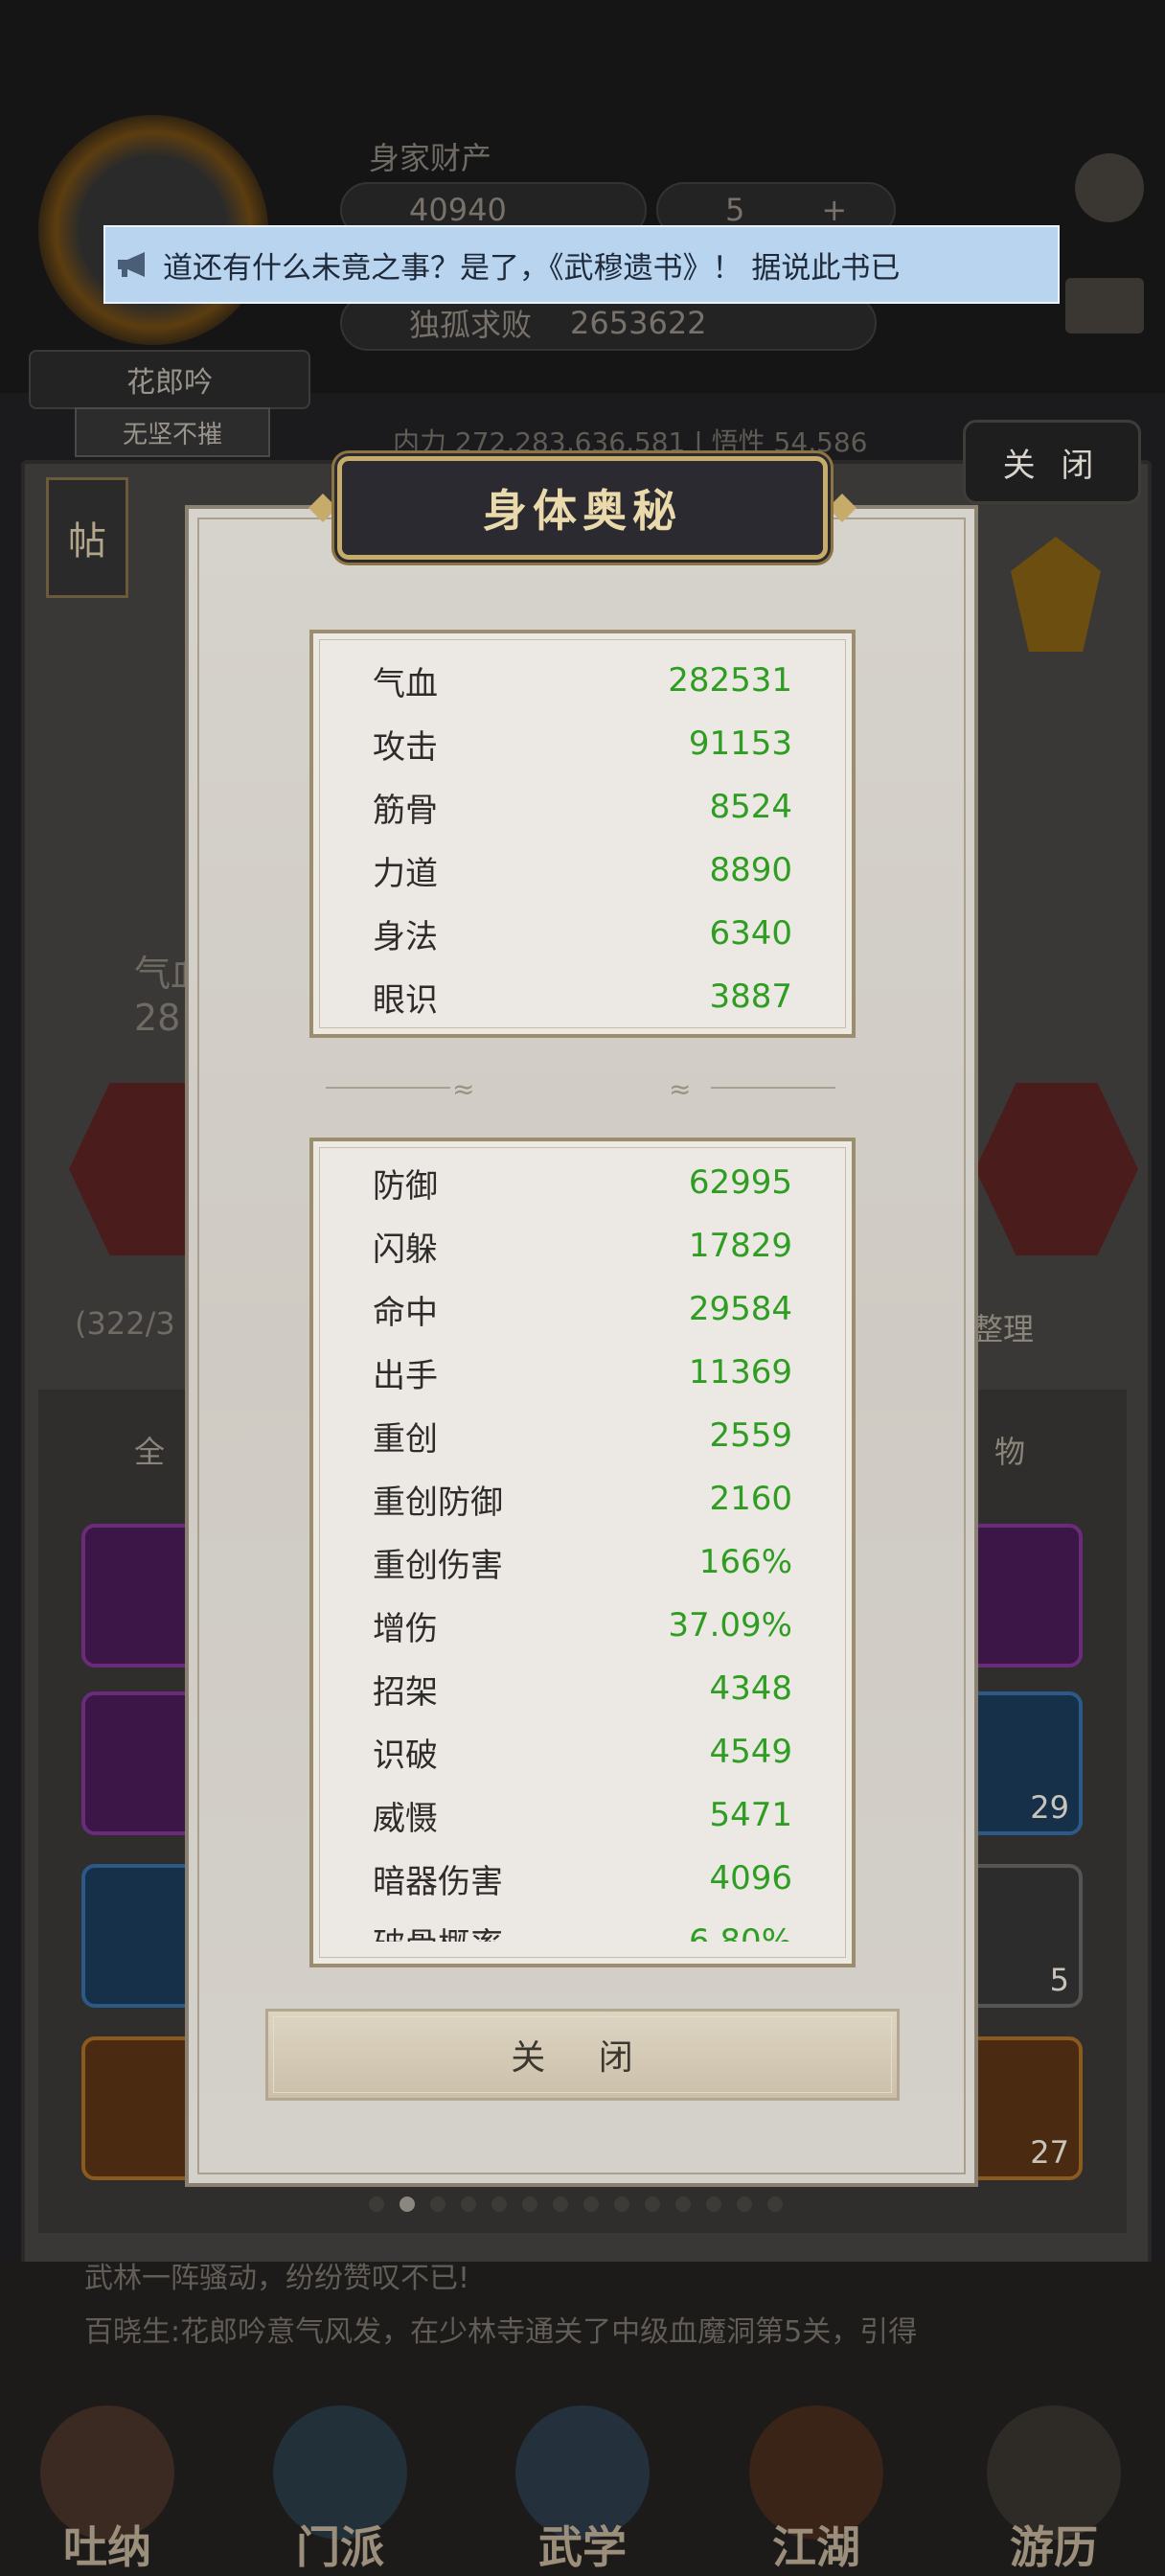 This screenshot has width=1165, height=2576. Describe the element at coordinates (730, 1625) in the screenshot. I see `stat-value: 37.09%` at that location.